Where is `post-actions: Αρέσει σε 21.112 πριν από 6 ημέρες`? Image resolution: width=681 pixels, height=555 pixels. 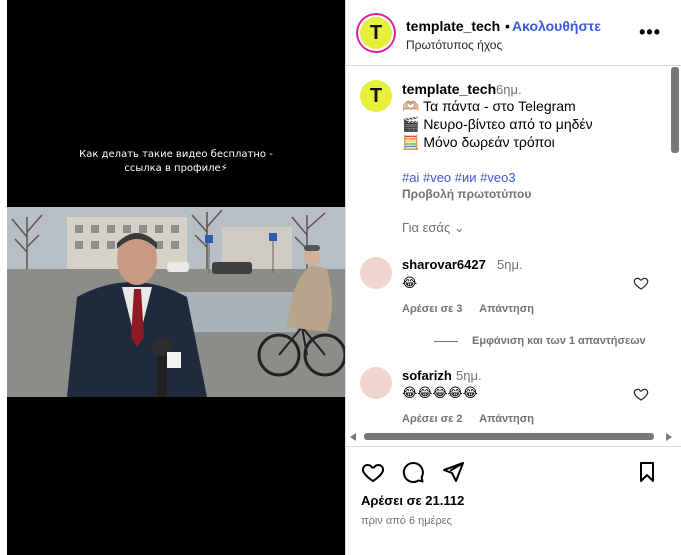 post-actions: Αρέσει σε 21.112 πριν από 6 ημέρες is located at coordinates (513, 500).